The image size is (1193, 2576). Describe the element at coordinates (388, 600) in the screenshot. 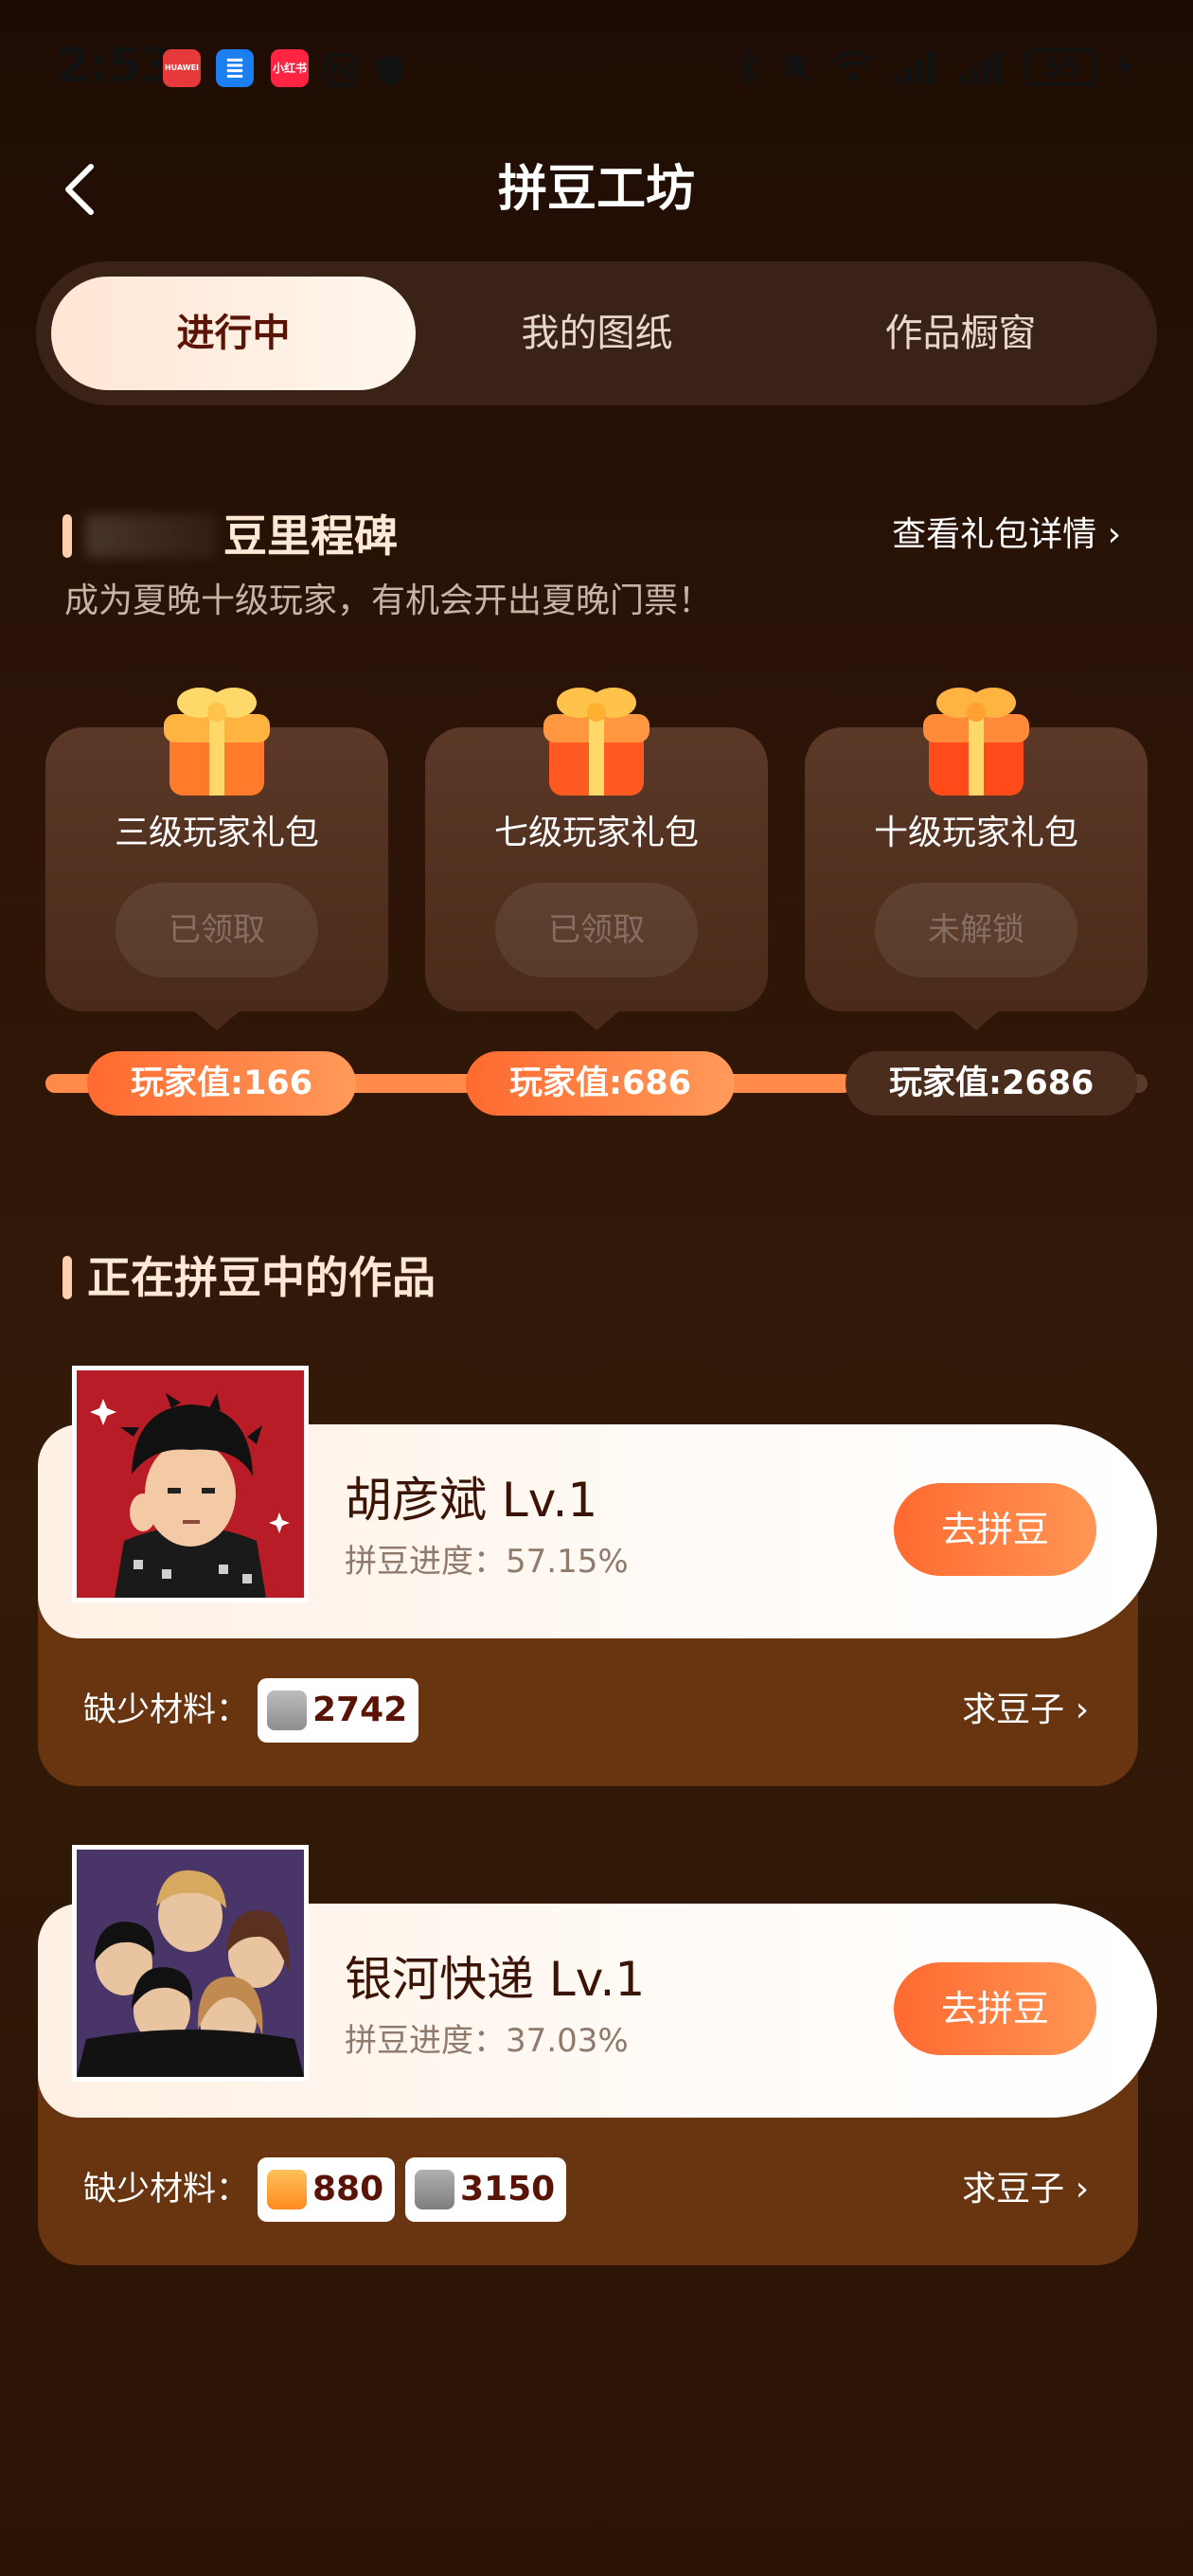

I see `milestone-subtitle: 成为夏晚十级玩家，有机会开出夏晚门票！` at that location.